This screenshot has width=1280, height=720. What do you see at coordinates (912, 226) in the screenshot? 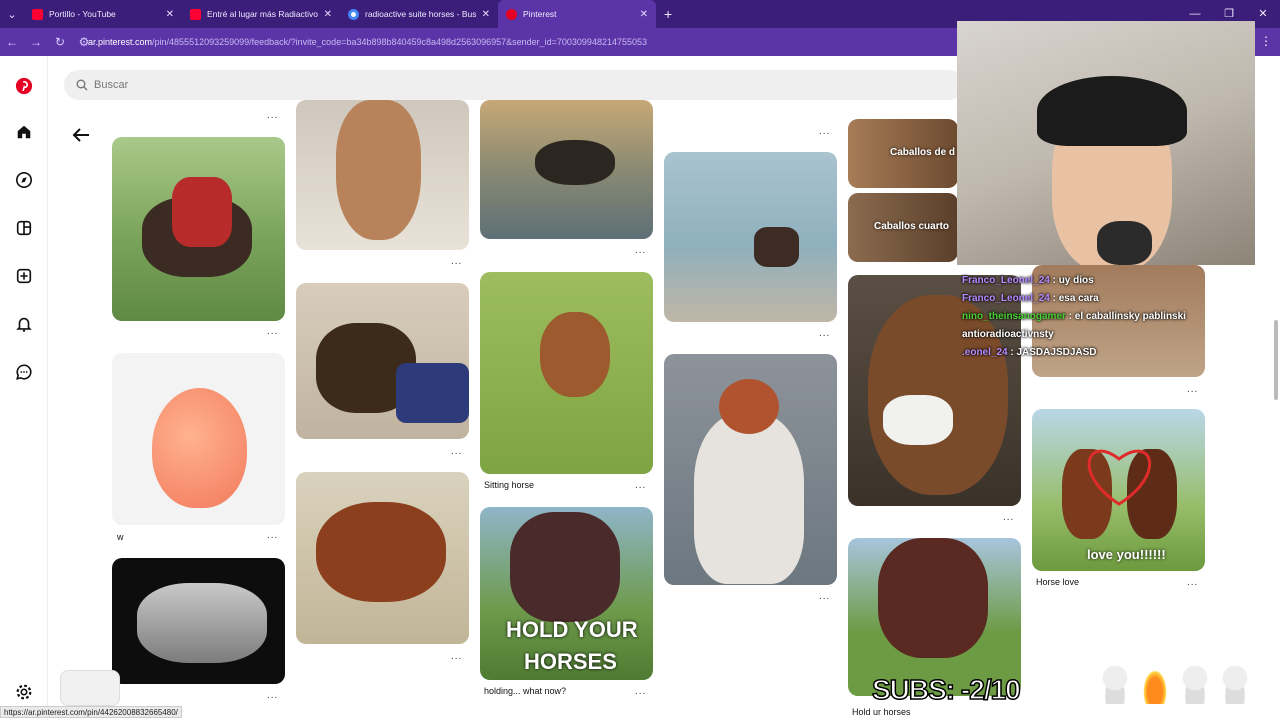
I see `pin-overlay-text: Caballos cuarto` at bounding box center [912, 226].